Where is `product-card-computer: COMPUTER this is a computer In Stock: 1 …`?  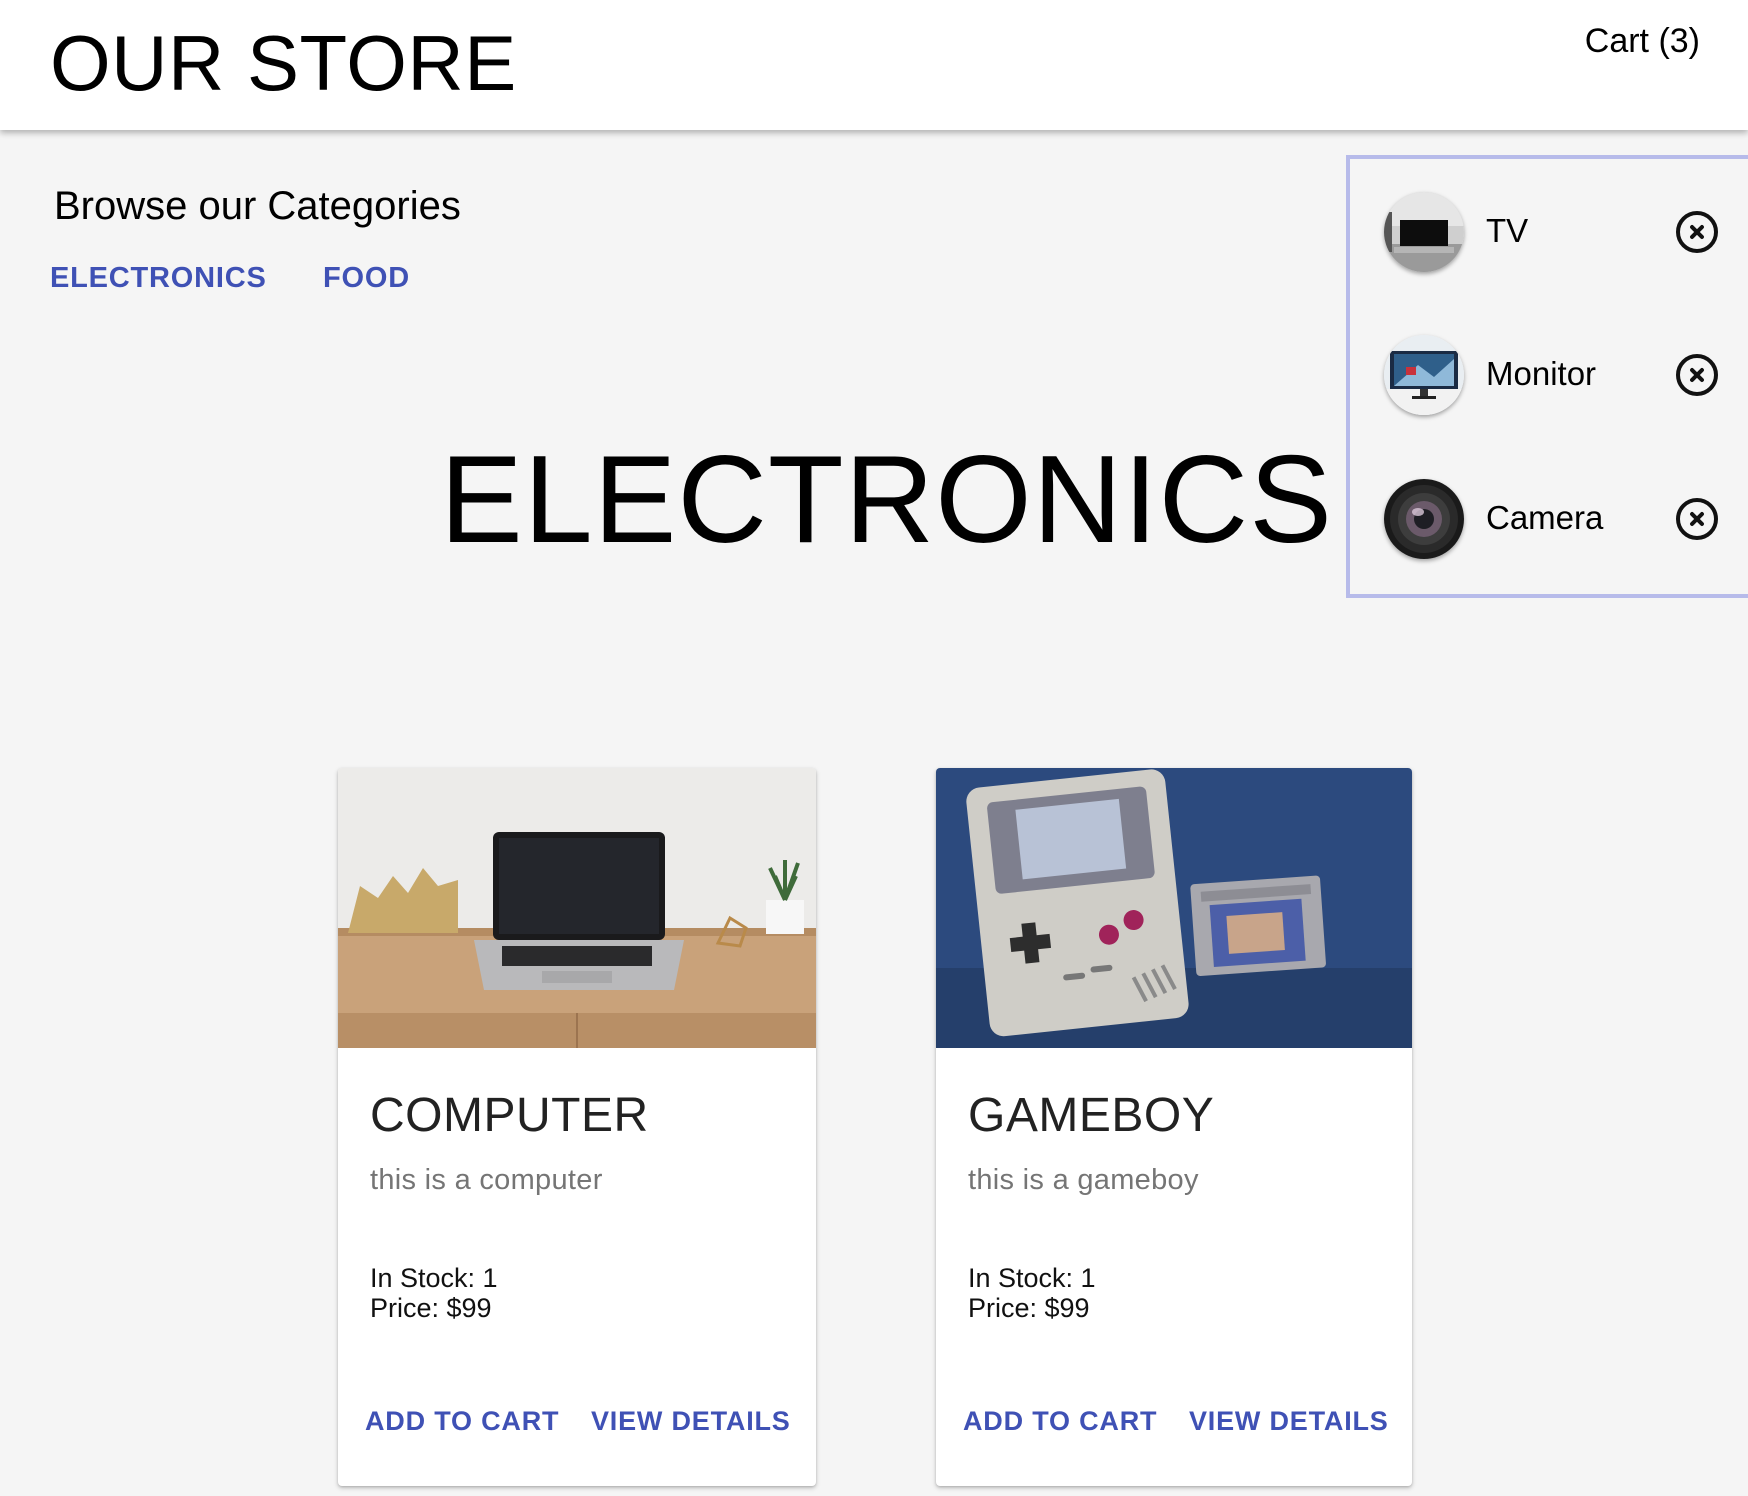
product-card-computer: COMPUTER this is a computer In Stock: 1 … is located at coordinates (577, 1127).